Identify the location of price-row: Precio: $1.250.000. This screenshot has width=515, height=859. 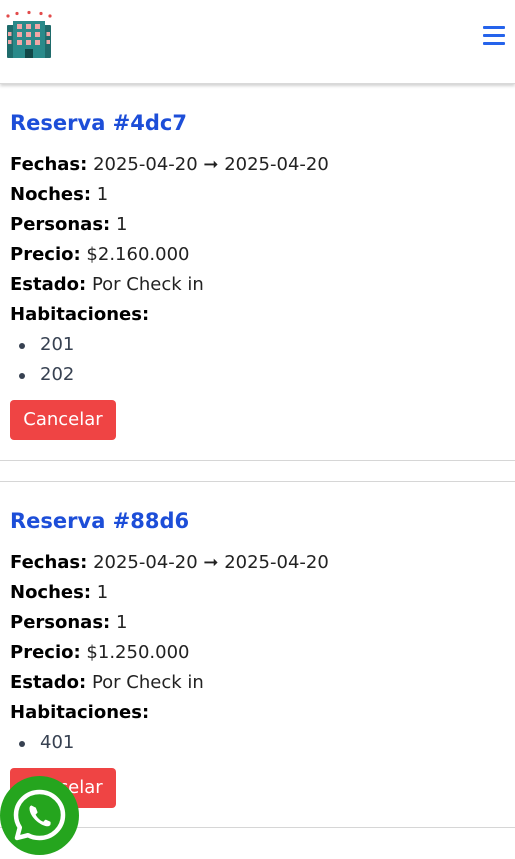
(99, 653).